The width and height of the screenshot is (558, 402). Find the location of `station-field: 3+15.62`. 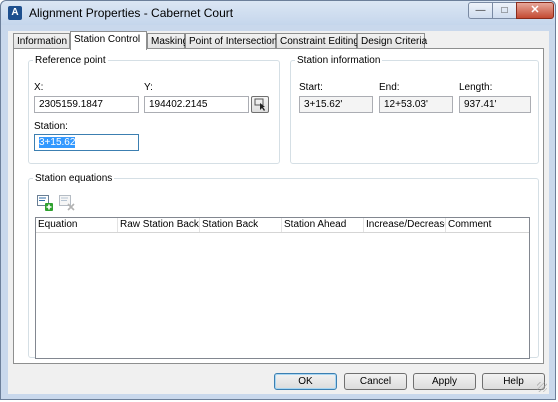

station-field: 3+15.62 is located at coordinates (86, 142).